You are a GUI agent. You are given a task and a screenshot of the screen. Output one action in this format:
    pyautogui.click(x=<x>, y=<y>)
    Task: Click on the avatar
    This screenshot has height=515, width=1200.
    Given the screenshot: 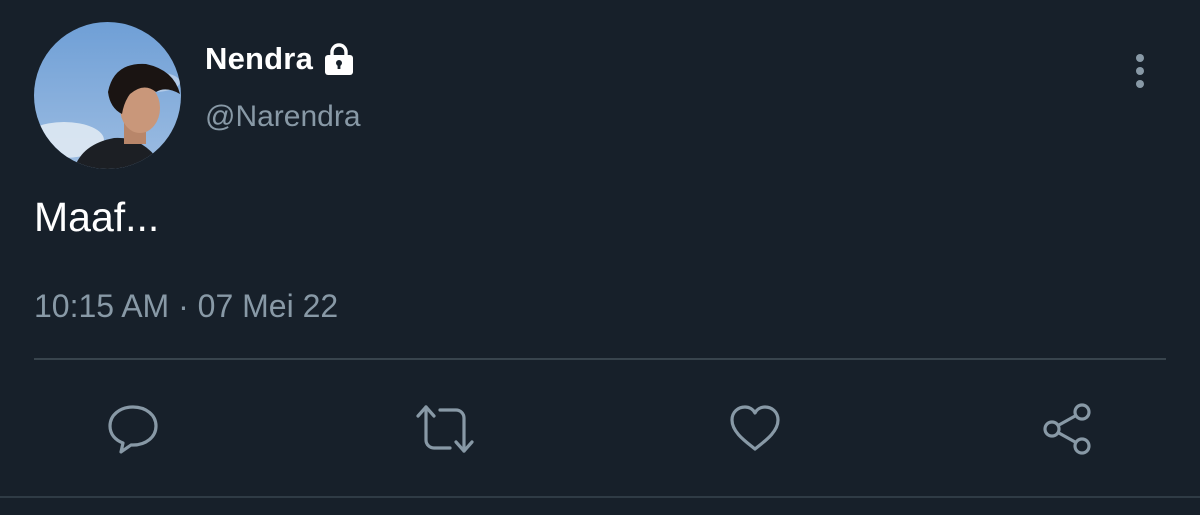 What is the action you would take?
    pyautogui.click(x=107, y=95)
    